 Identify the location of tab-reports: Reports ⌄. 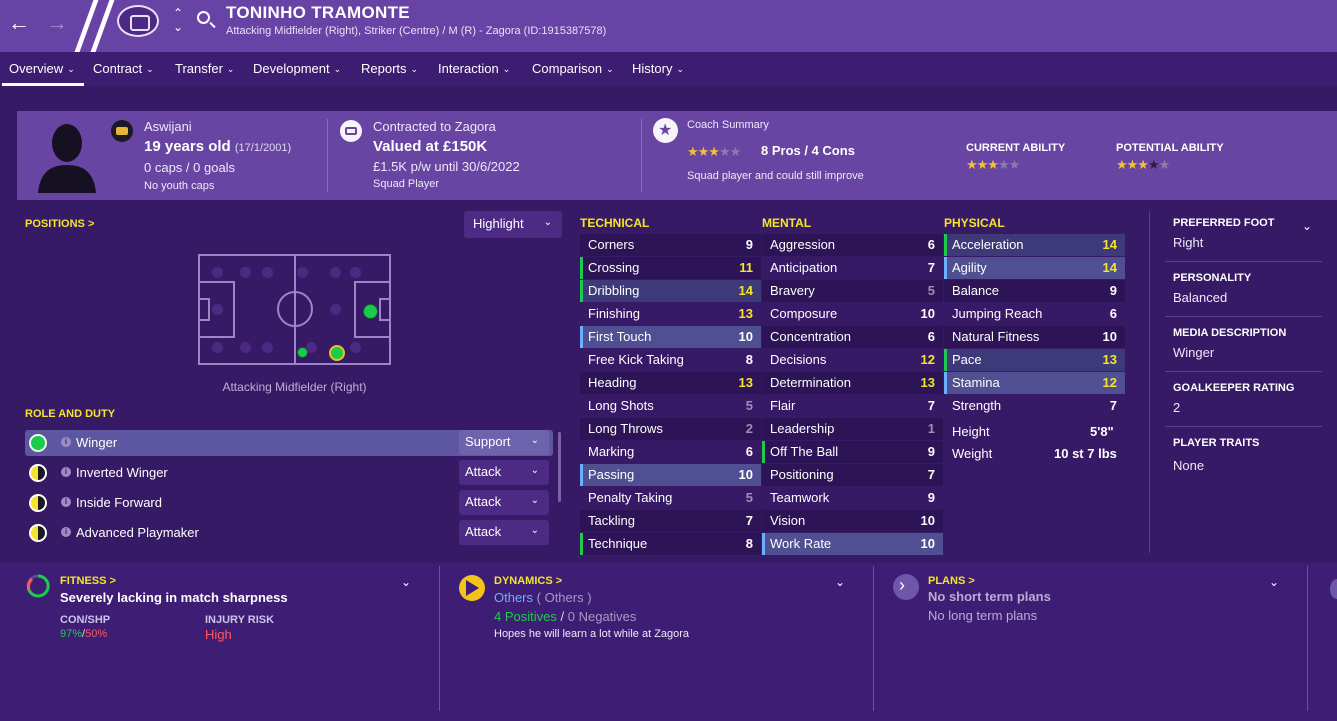
(389, 68).